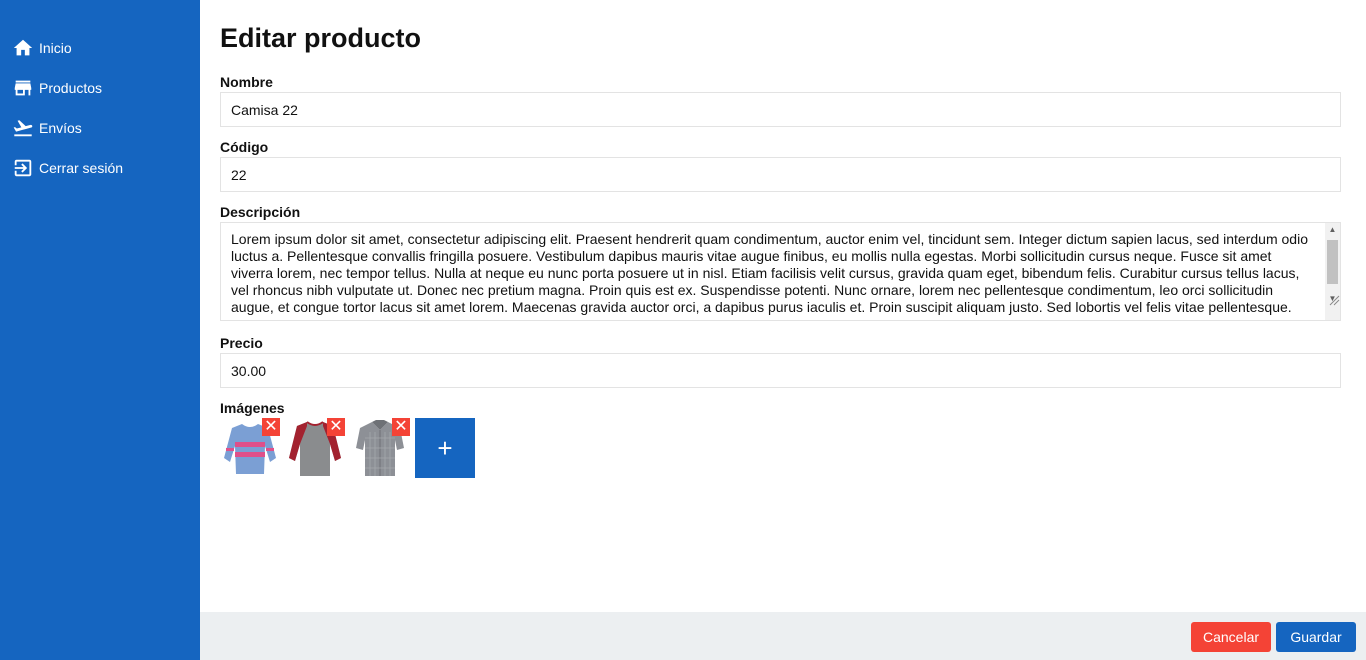  I want to click on home-icon, so click(23, 48).